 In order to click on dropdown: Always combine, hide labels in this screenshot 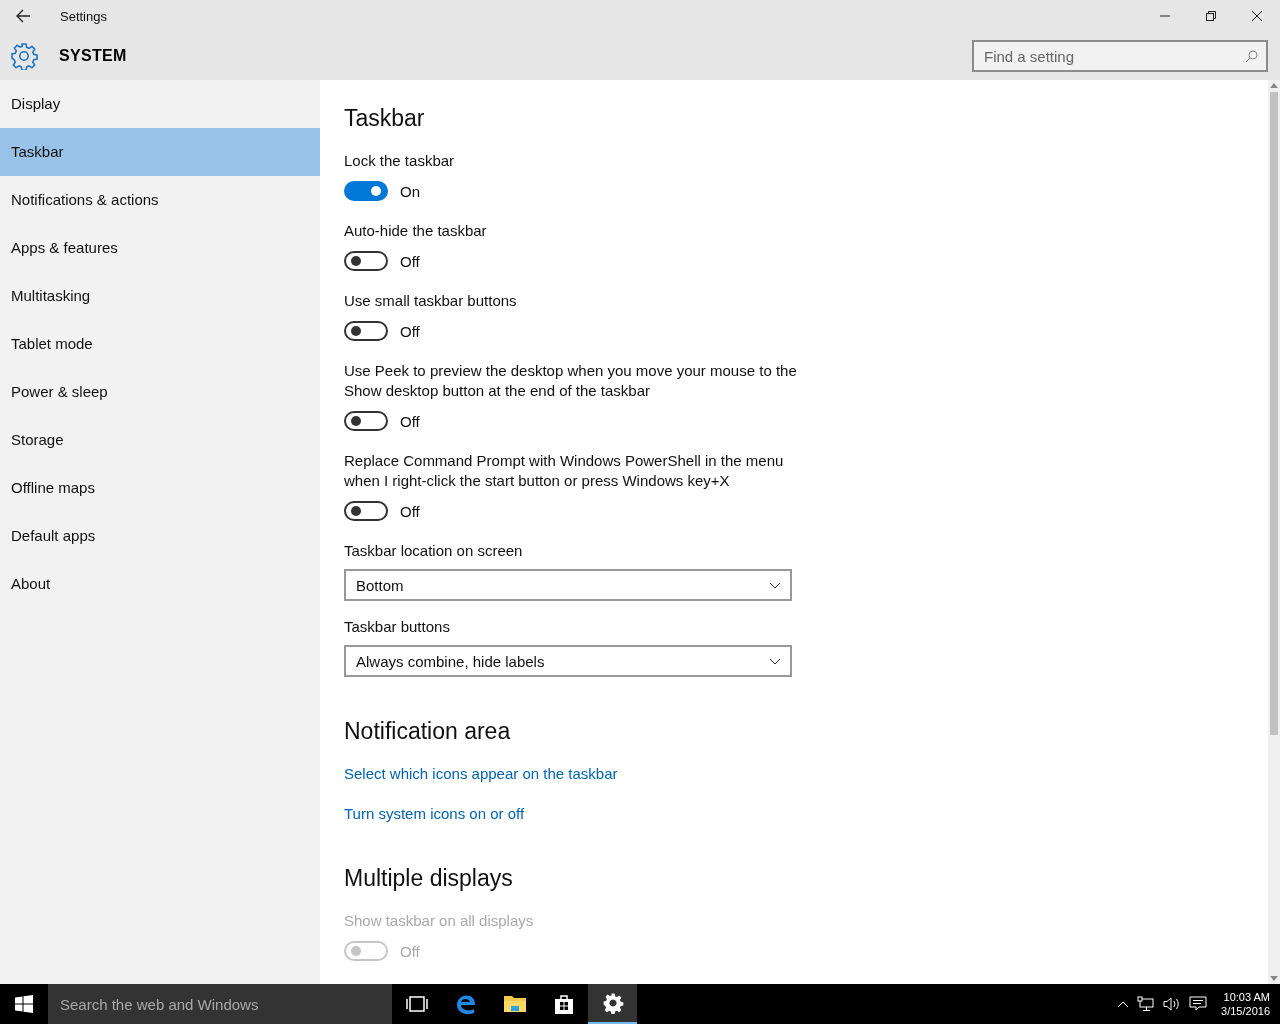, I will do `click(568, 661)`.